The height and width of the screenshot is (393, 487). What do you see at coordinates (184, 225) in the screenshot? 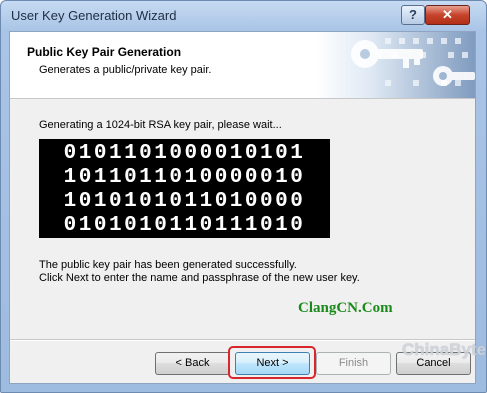
I see `binary-row: 0101010110111010` at bounding box center [184, 225].